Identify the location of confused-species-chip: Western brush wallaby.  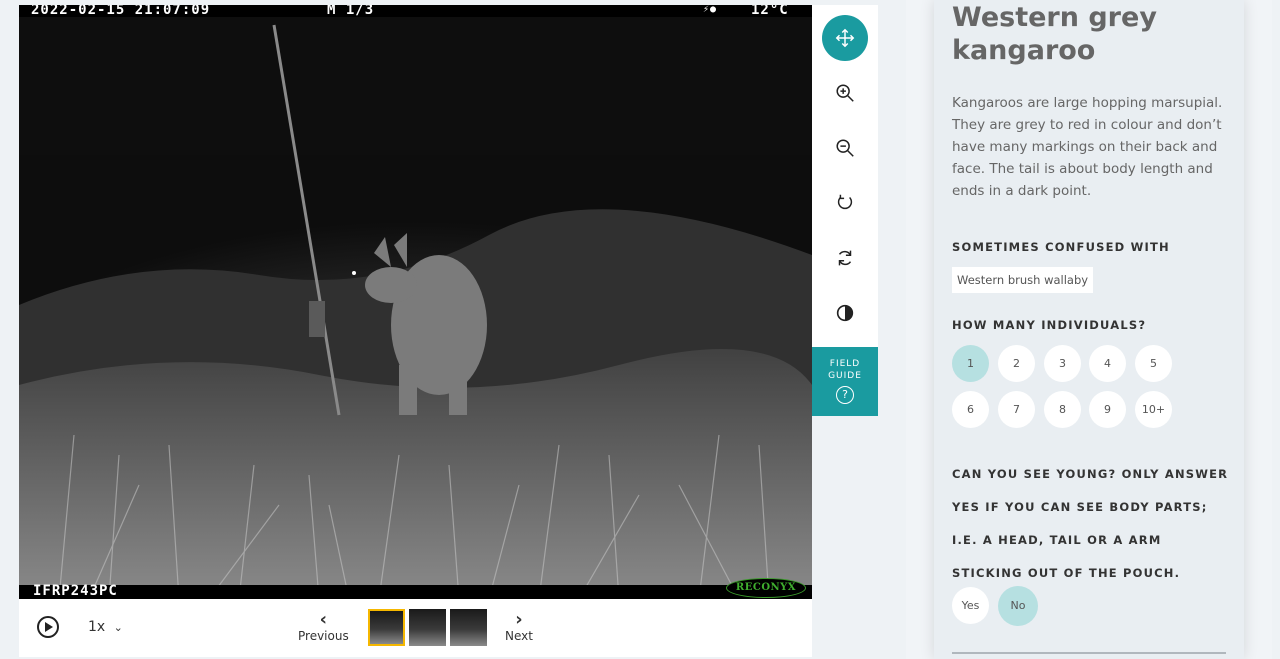
(1023, 280).